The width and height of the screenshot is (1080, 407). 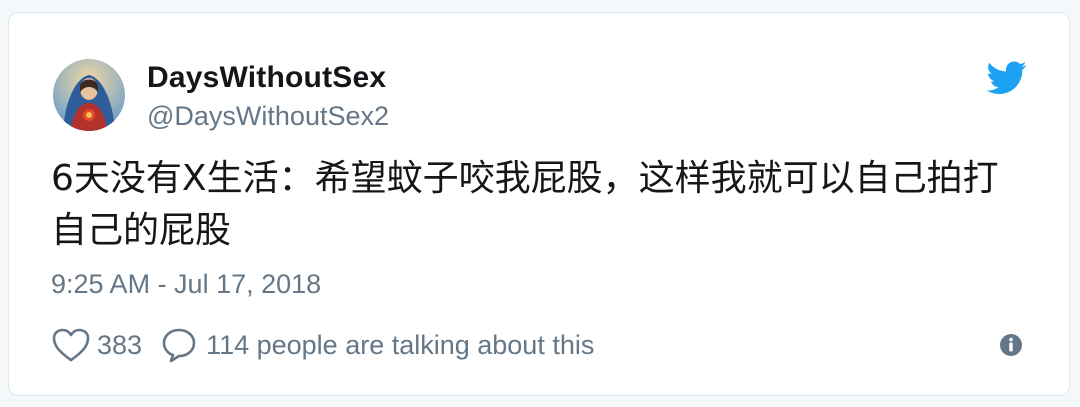 I want to click on reply-text: 114 people are talking about this, so click(x=400, y=344).